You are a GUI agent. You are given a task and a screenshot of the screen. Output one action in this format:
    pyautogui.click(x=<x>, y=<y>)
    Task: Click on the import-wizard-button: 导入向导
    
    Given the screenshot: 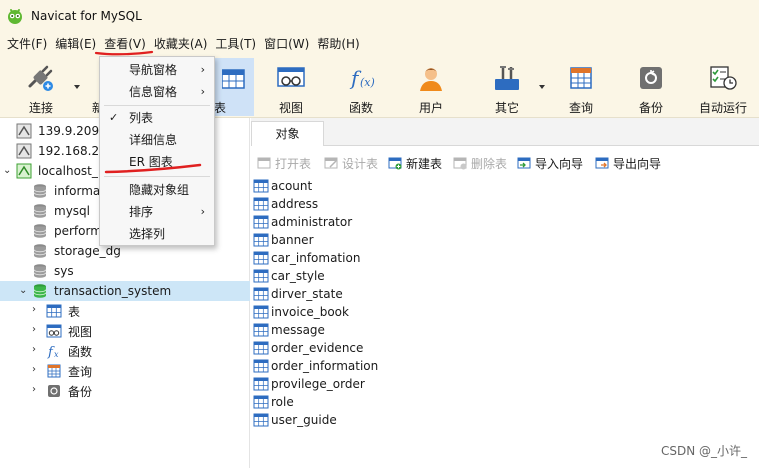 What is the action you would take?
    pyautogui.click(x=550, y=163)
    